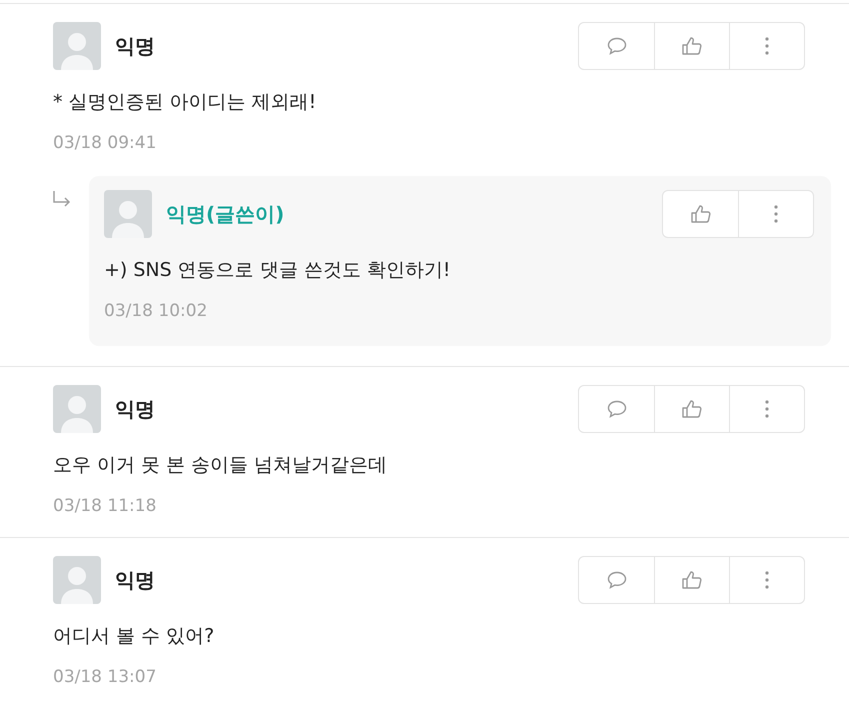 The height and width of the screenshot is (717, 849). Describe the element at coordinates (185, 102) in the screenshot. I see `comment-text: * 실명인증된 아이디는 제외래!` at that location.